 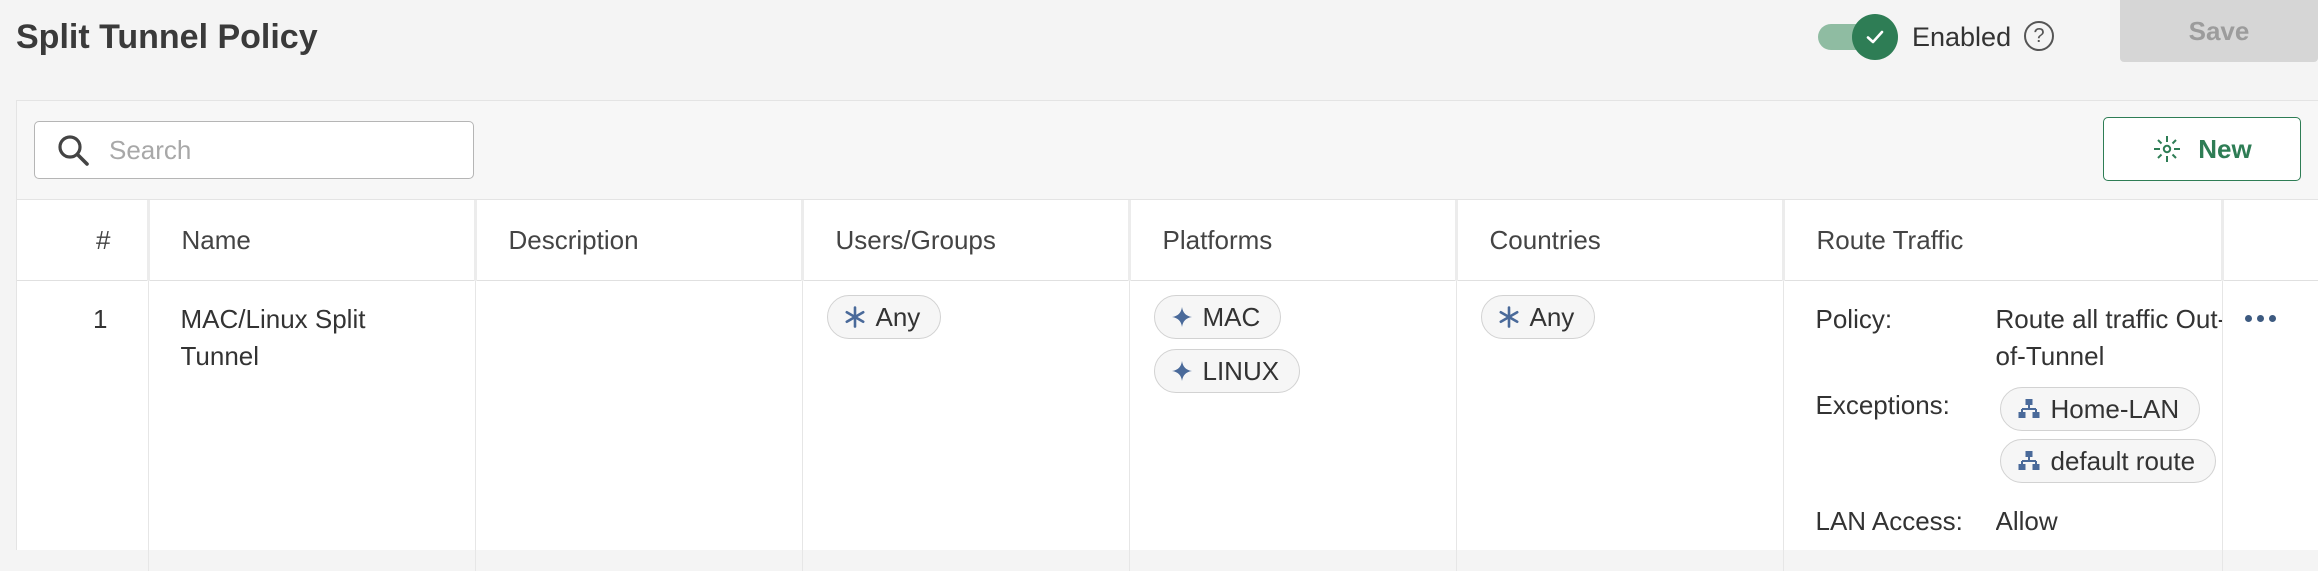 What do you see at coordinates (2167, 149) in the screenshot?
I see `sparkle-add-icon` at bounding box center [2167, 149].